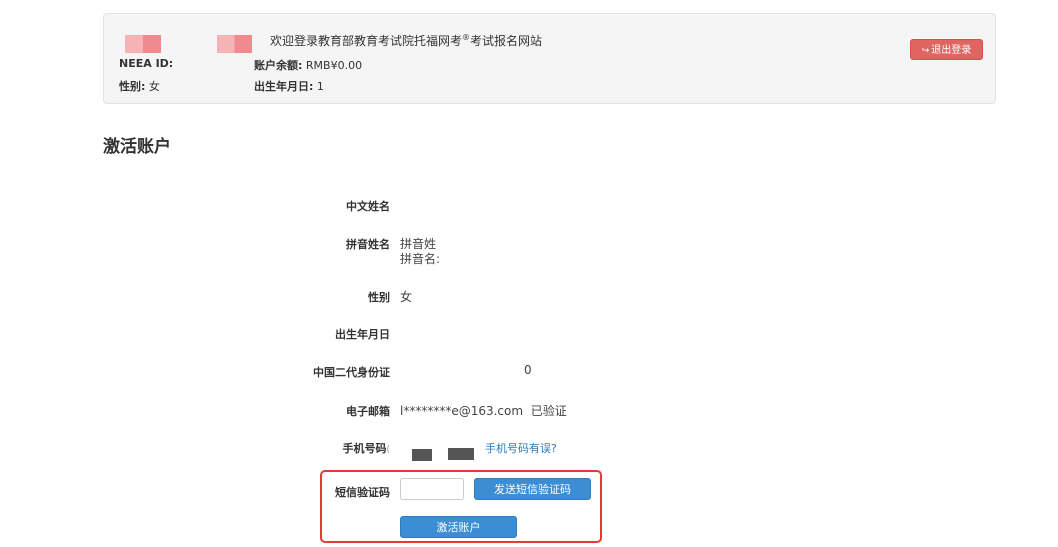 This screenshot has height=547, width=1058. I want to click on pinyin-given-name: 拼音名:, so click(420, 259).